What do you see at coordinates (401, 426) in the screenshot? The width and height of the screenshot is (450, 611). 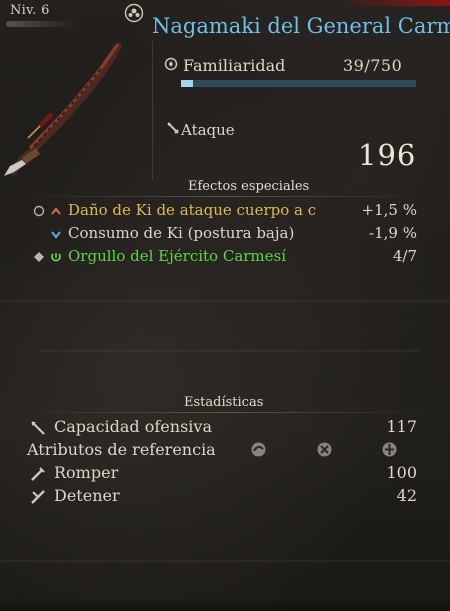 I see `offensive-value: 117` at bounding box center [401, 426].